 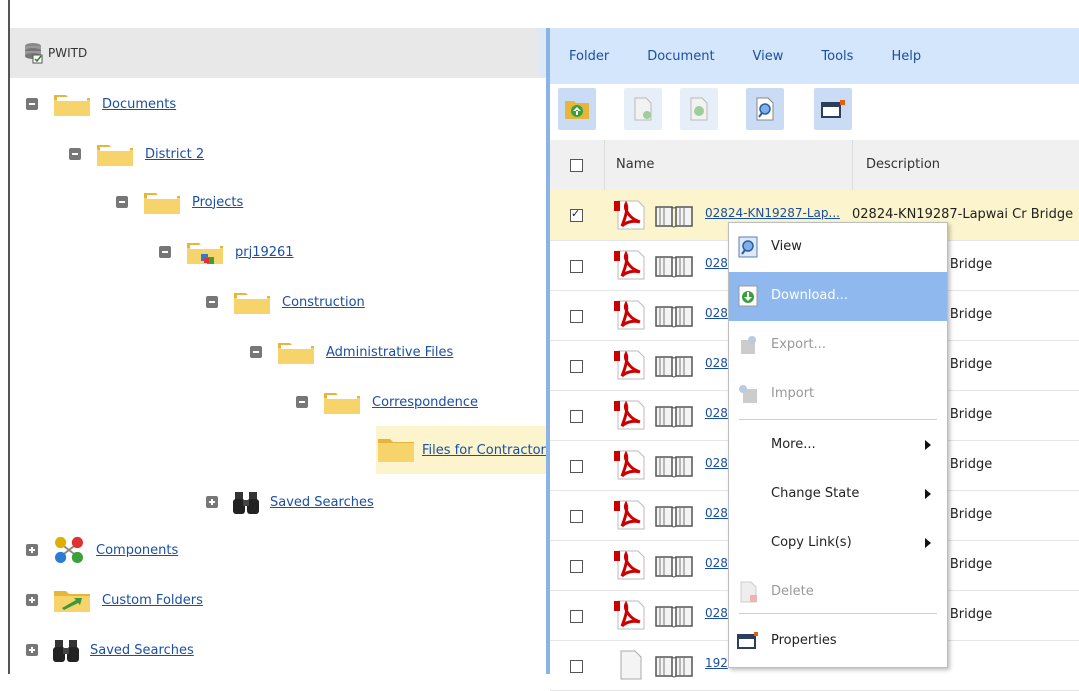 I want to click on folder-icon, so click(x=296, y=353).